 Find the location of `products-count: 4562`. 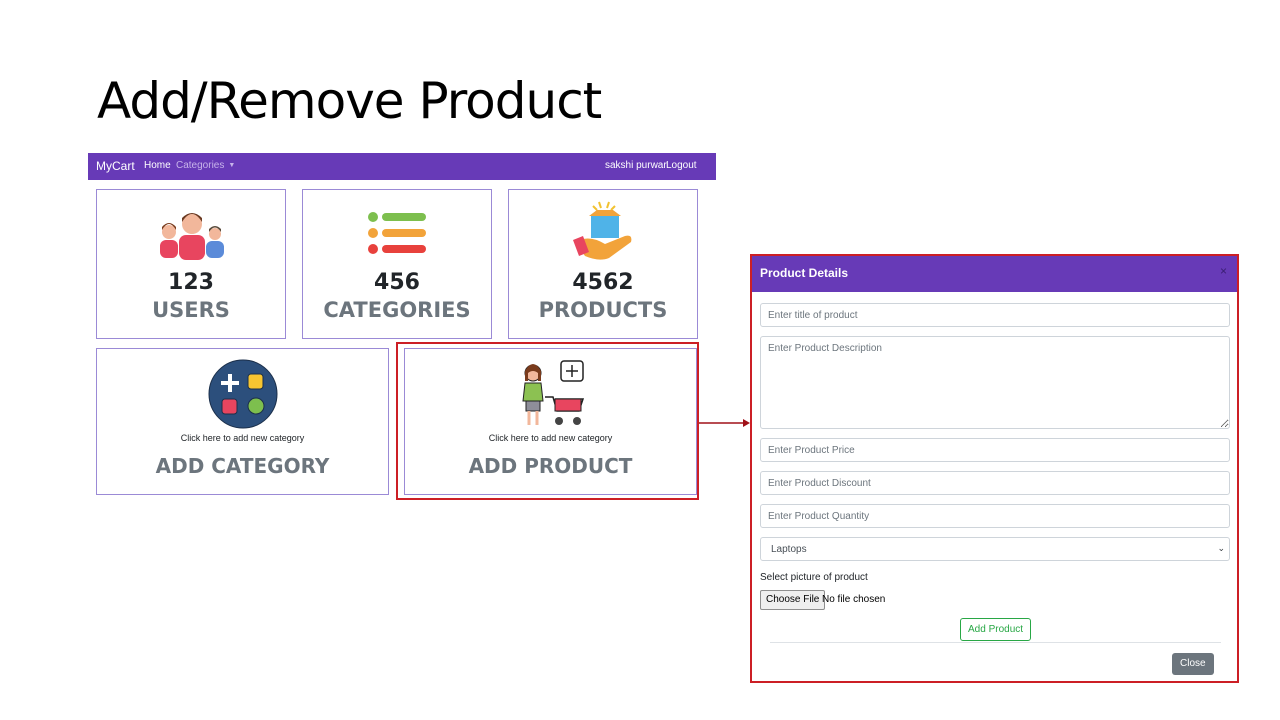

products-count: 4562 is located at coordinates (603, 282).